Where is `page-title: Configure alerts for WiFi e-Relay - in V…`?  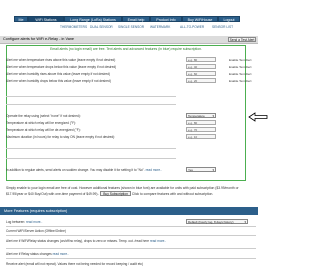 page-title: Configure alerts for WiFi e-Relay - in V… is located at coordinates (39, 39).